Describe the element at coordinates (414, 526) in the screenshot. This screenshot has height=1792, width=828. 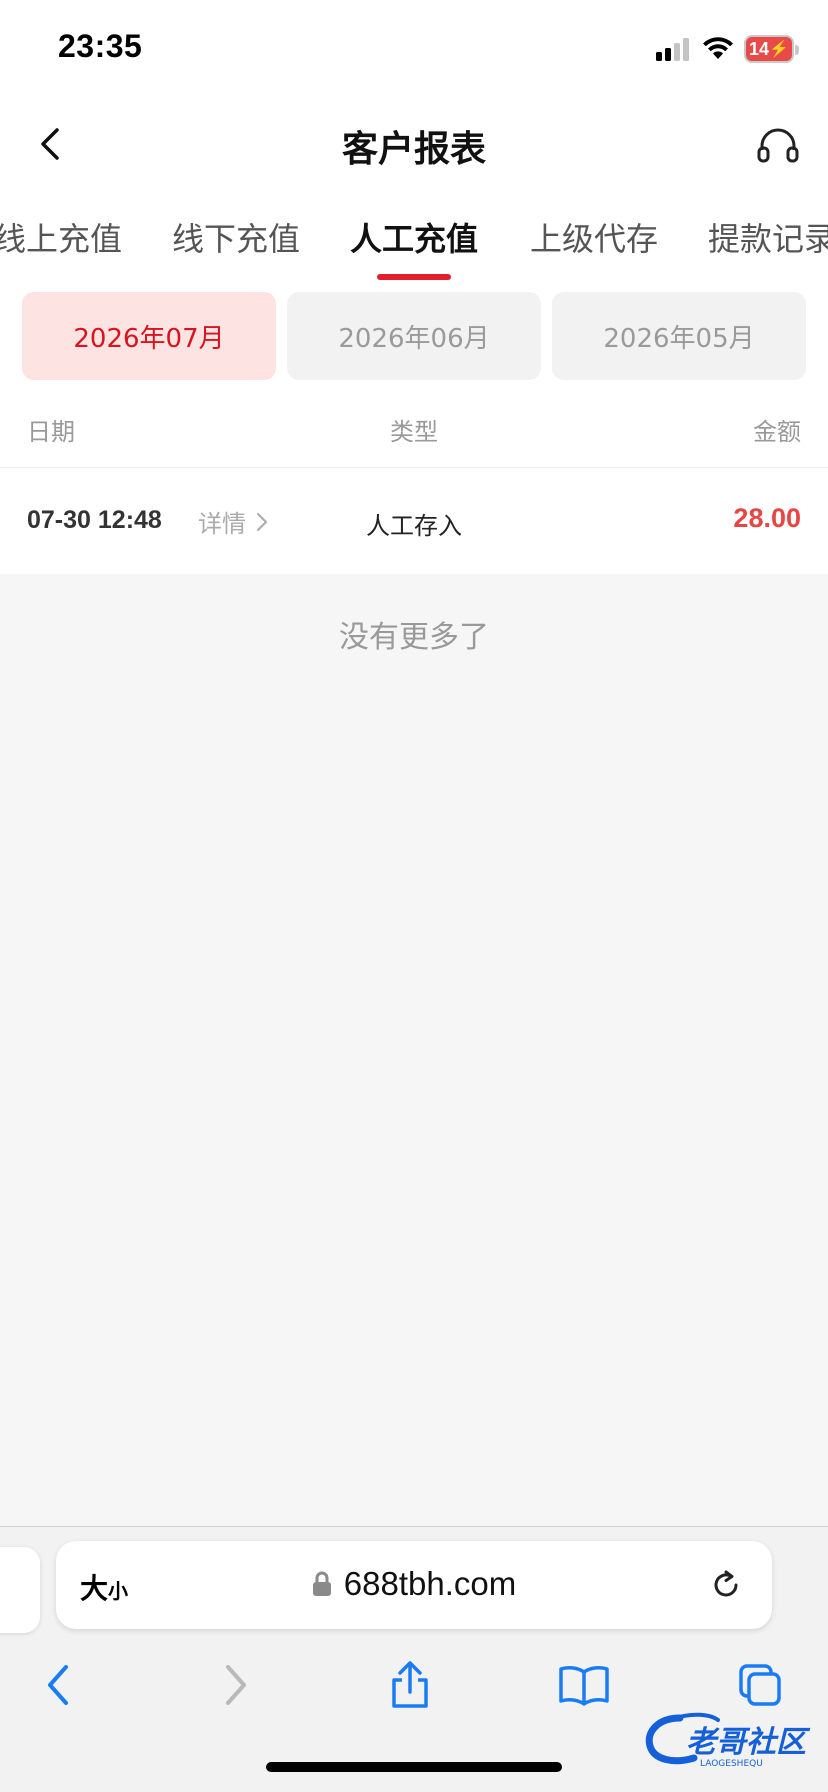
I see `row-type: 人工存入` at that location.